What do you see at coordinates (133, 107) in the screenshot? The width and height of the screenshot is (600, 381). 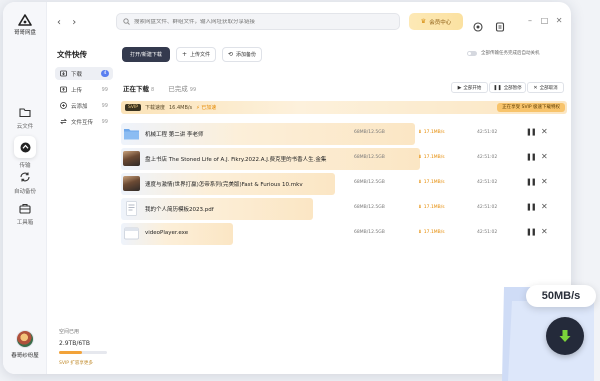 I see `svip-tag: SVIP` at bounding box center [133, 107].